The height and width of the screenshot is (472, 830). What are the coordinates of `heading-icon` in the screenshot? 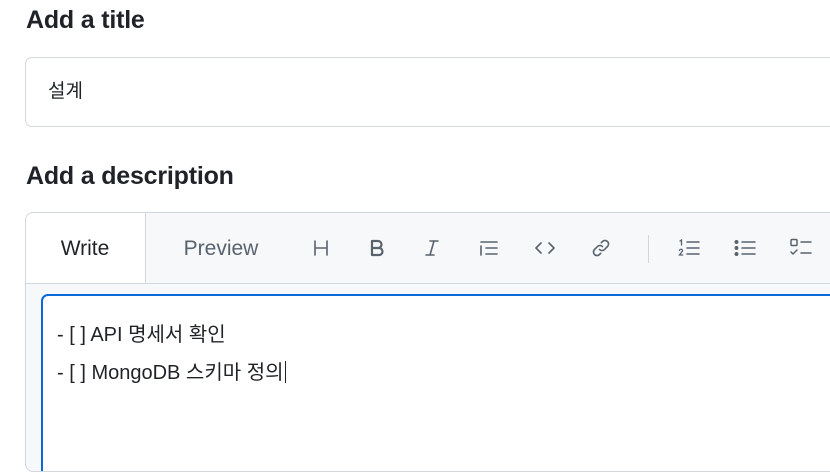 It's located at (321, 248).